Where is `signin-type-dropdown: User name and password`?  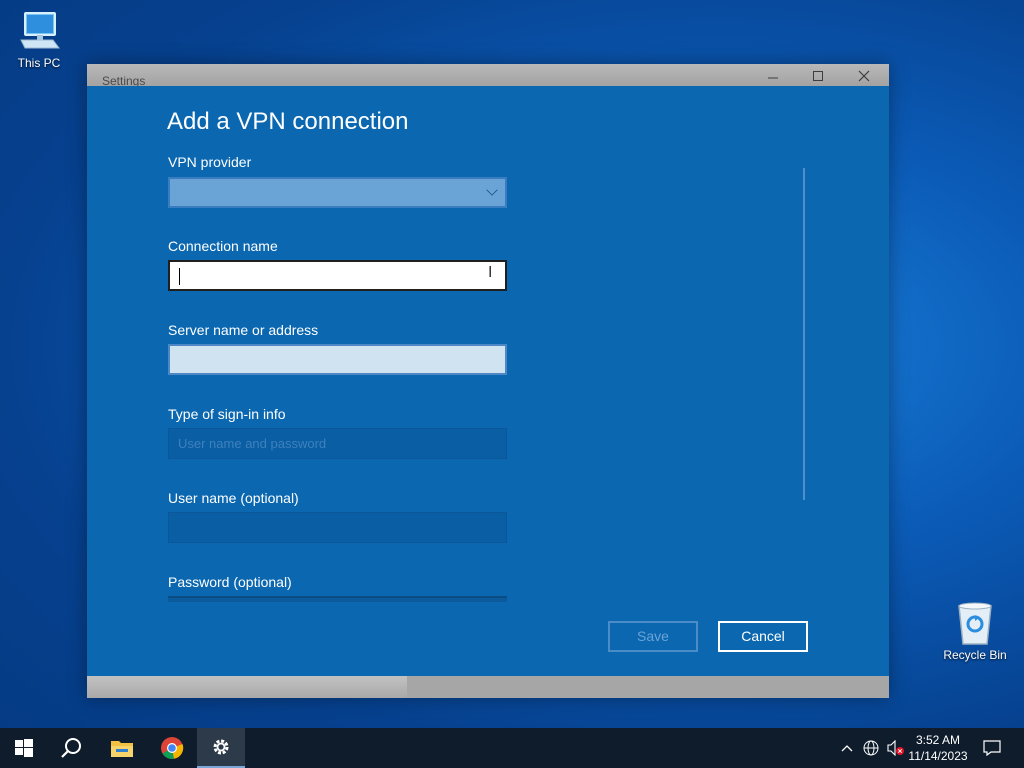 signin-type-dropdown: User name and password is located at coordinates (337, 443).